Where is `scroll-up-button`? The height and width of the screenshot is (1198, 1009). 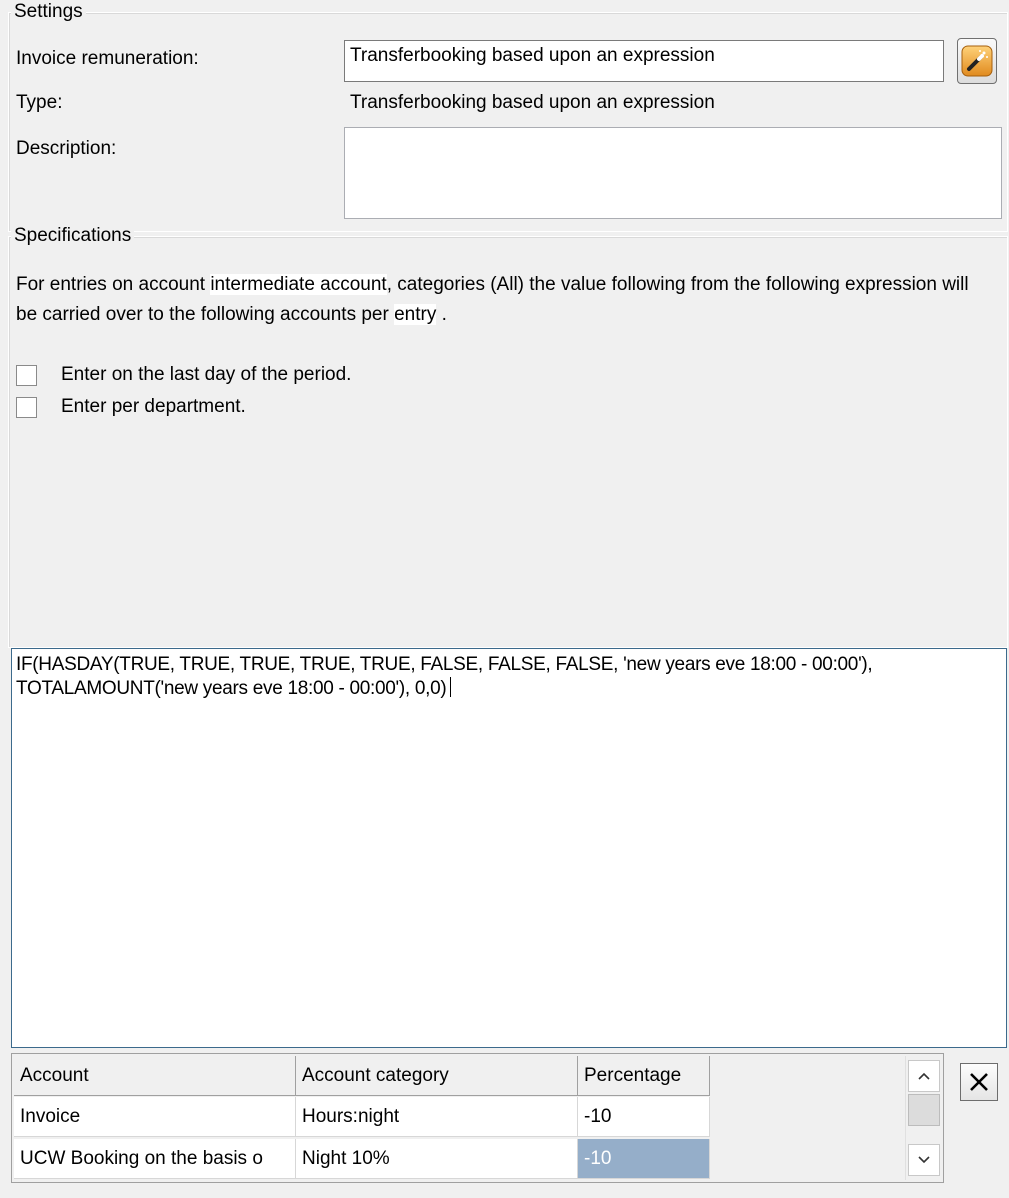 scroll-up-button is located at coordinates (924, 1076).